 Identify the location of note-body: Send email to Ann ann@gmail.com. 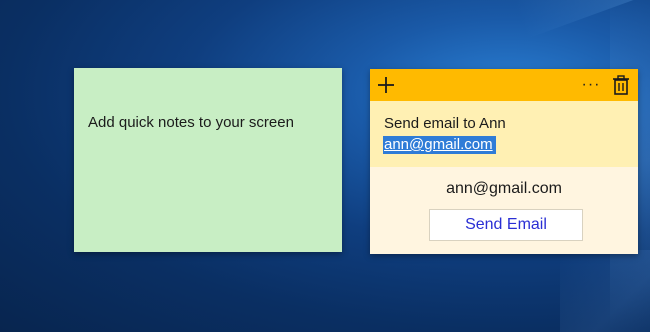
(504, 134).